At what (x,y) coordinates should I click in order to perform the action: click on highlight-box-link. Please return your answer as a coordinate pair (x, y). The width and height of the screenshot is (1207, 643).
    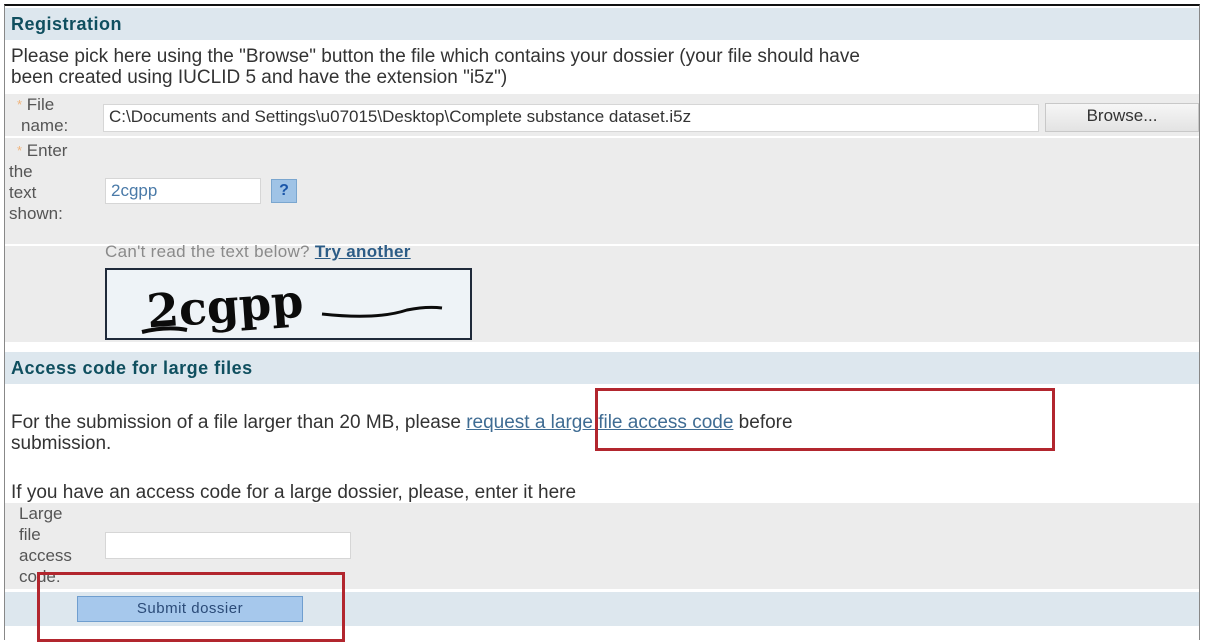
    Looking at the image, I should click on (825, 419).